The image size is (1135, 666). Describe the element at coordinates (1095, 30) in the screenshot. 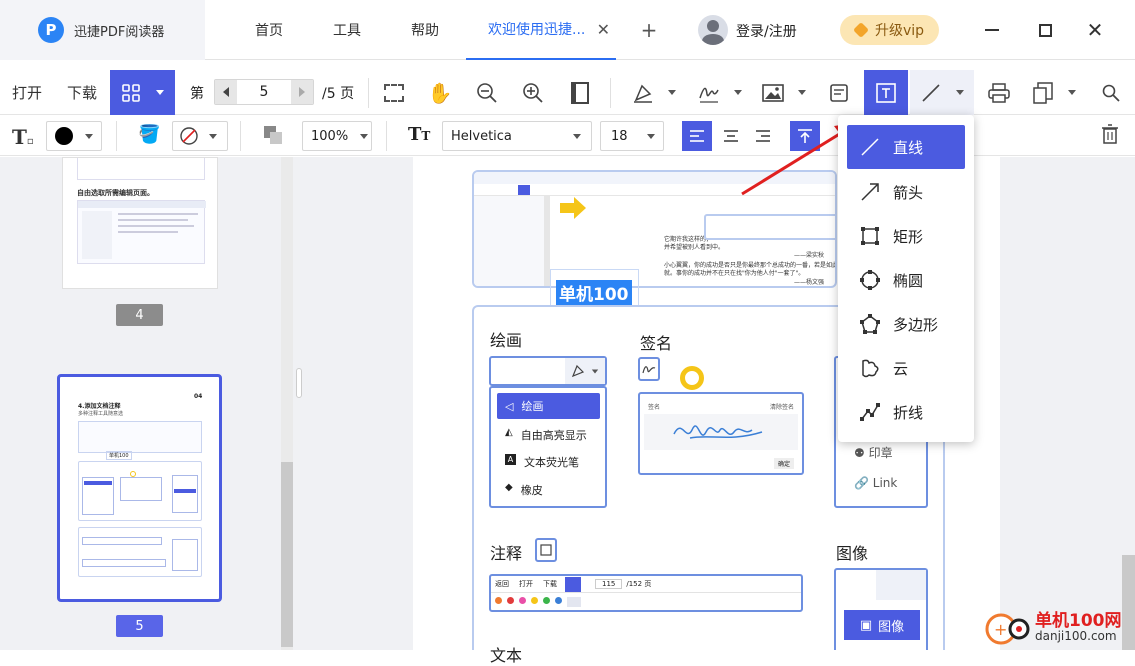

I see `close-window-icon: ✕` at that location.